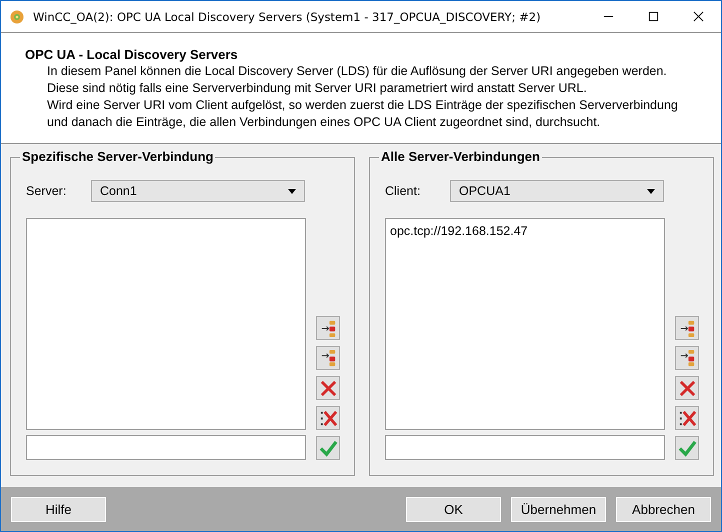 This screenshot has height=532, width=722. Describe the element at coordinates (47, 191) in the screenshot. I see `field-label: Server:` at that location.